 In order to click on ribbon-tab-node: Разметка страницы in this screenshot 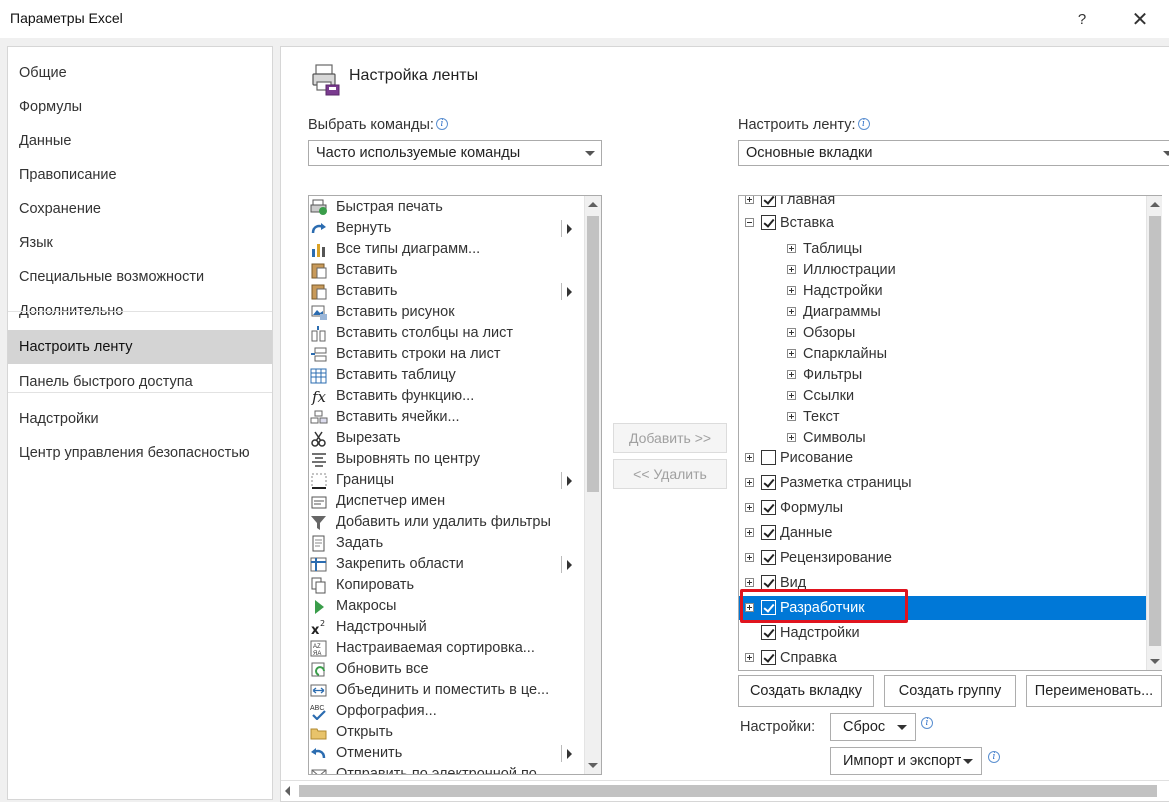, I will do `click(950, 483)`.